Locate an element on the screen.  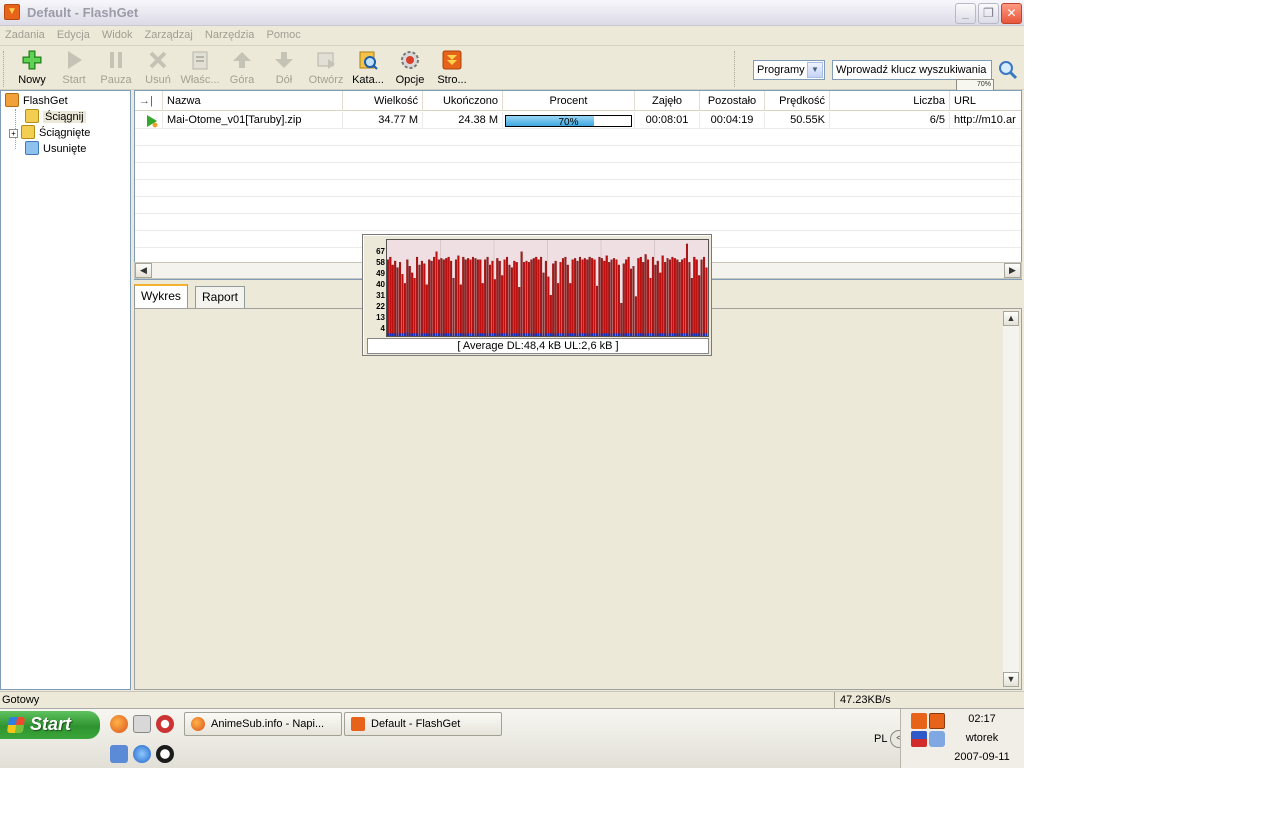
category-select: Programy ▼ is located at coordinates (789, 70).